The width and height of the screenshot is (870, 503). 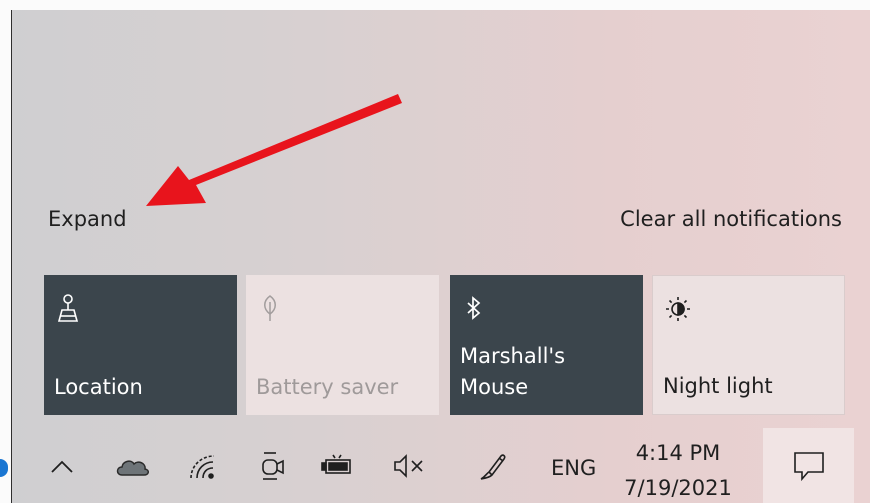 What do you see at coordinates (274, 150) in the screenshot?
I see `red-annotation-arrow` at bounding box center [274, 150].